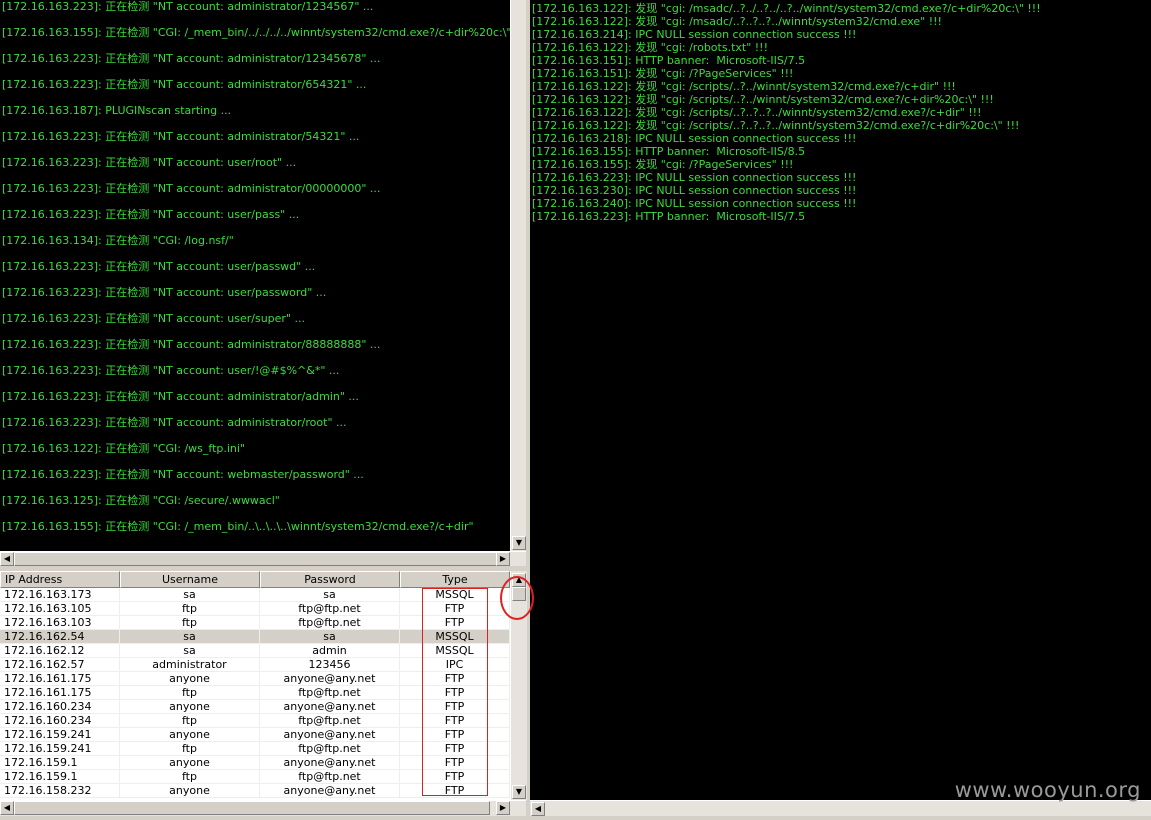  I want to click on findings-log-horizontal-scrollbar: ◀, so click(840, 808).